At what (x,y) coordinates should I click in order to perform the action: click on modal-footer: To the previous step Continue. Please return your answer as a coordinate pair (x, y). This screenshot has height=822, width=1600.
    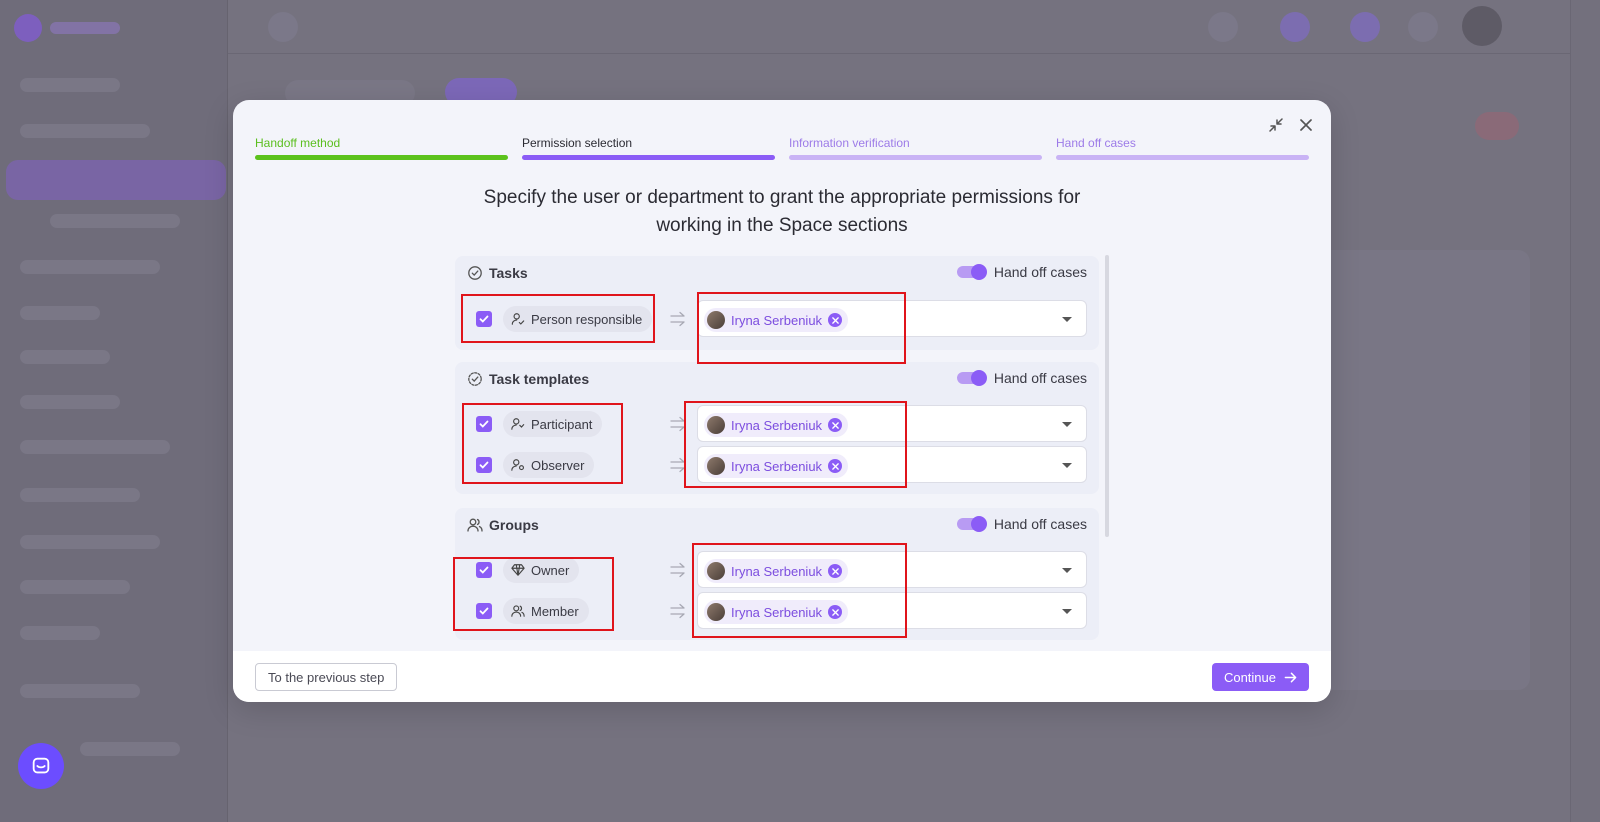
    Looking at the image, I should click on (782, 676).